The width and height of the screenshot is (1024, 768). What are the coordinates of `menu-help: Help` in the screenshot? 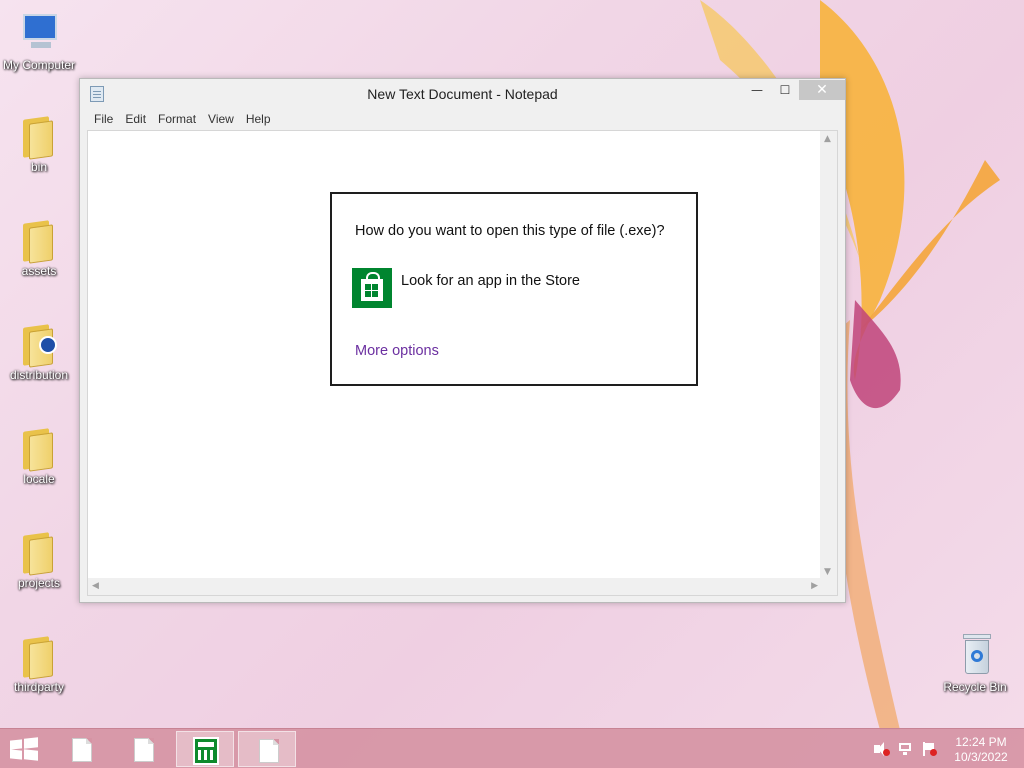 It's located at (258, 119).